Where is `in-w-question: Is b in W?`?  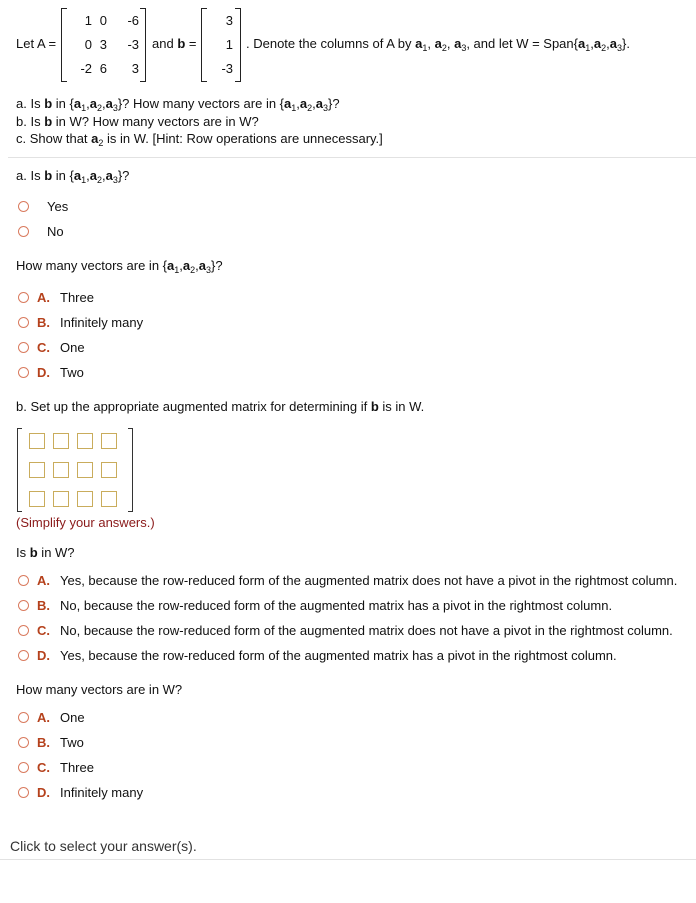 in-w-question: Is b in W? is located at coordinates (45, 552).